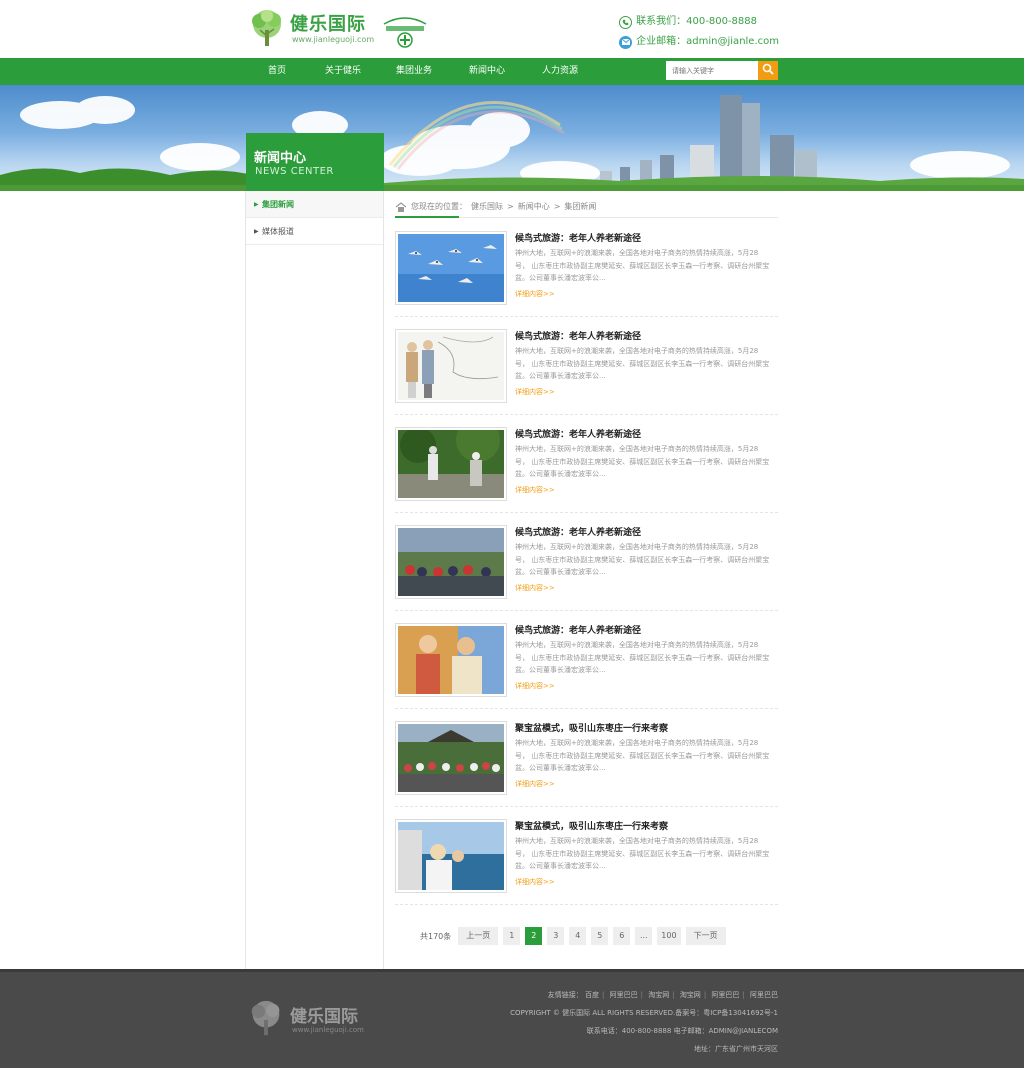  I want to click on search-icon, so click(768, 69).